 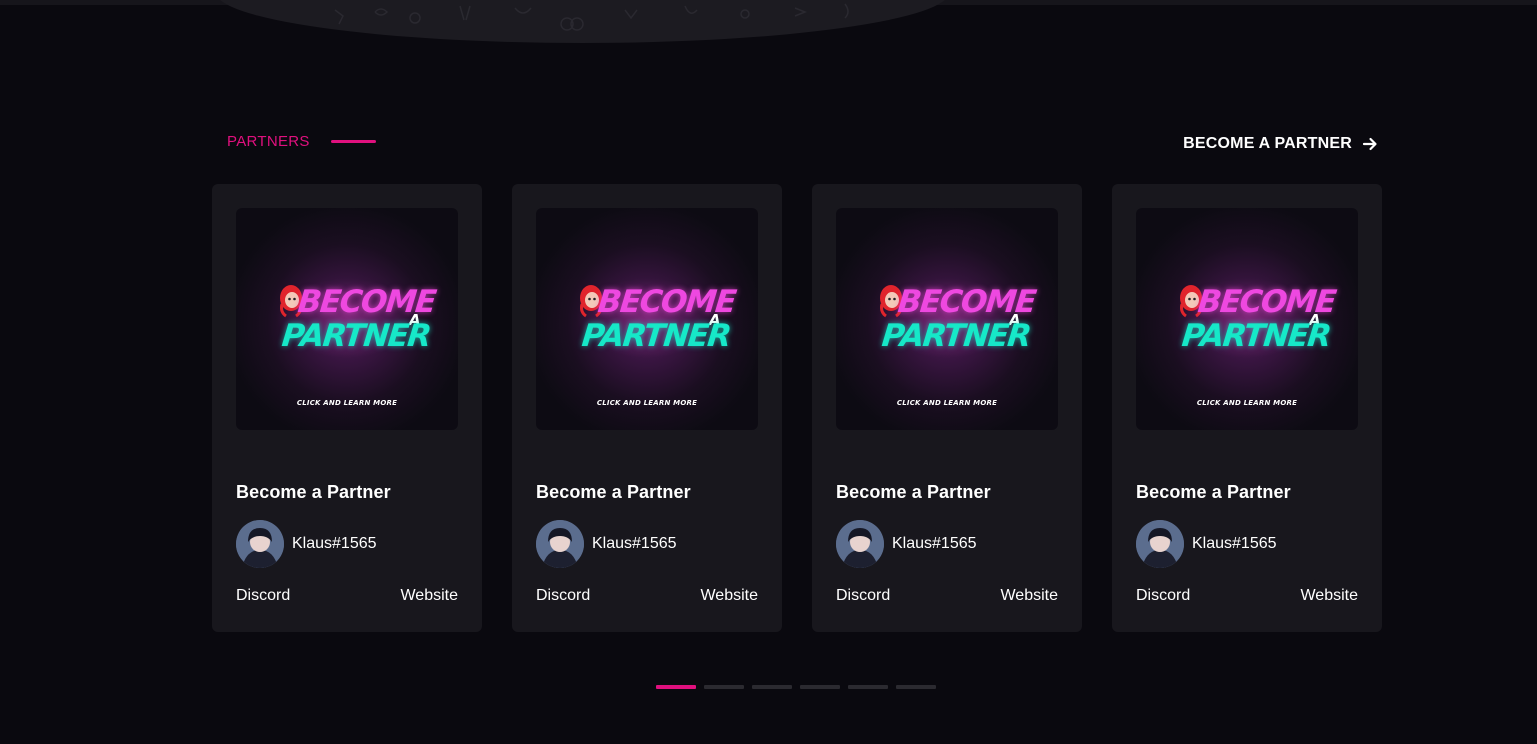 I want to click on section-header: PARTNERS, so click(x=301, y=141).